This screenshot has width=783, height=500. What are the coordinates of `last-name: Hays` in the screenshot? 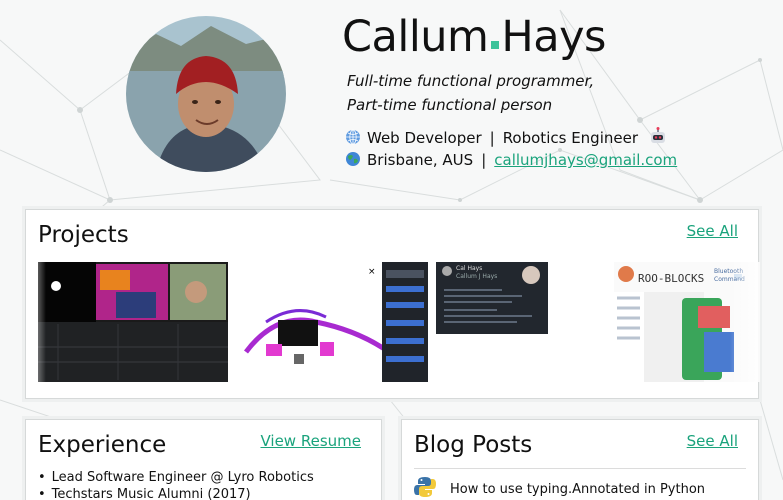 It's located at (553, 37).